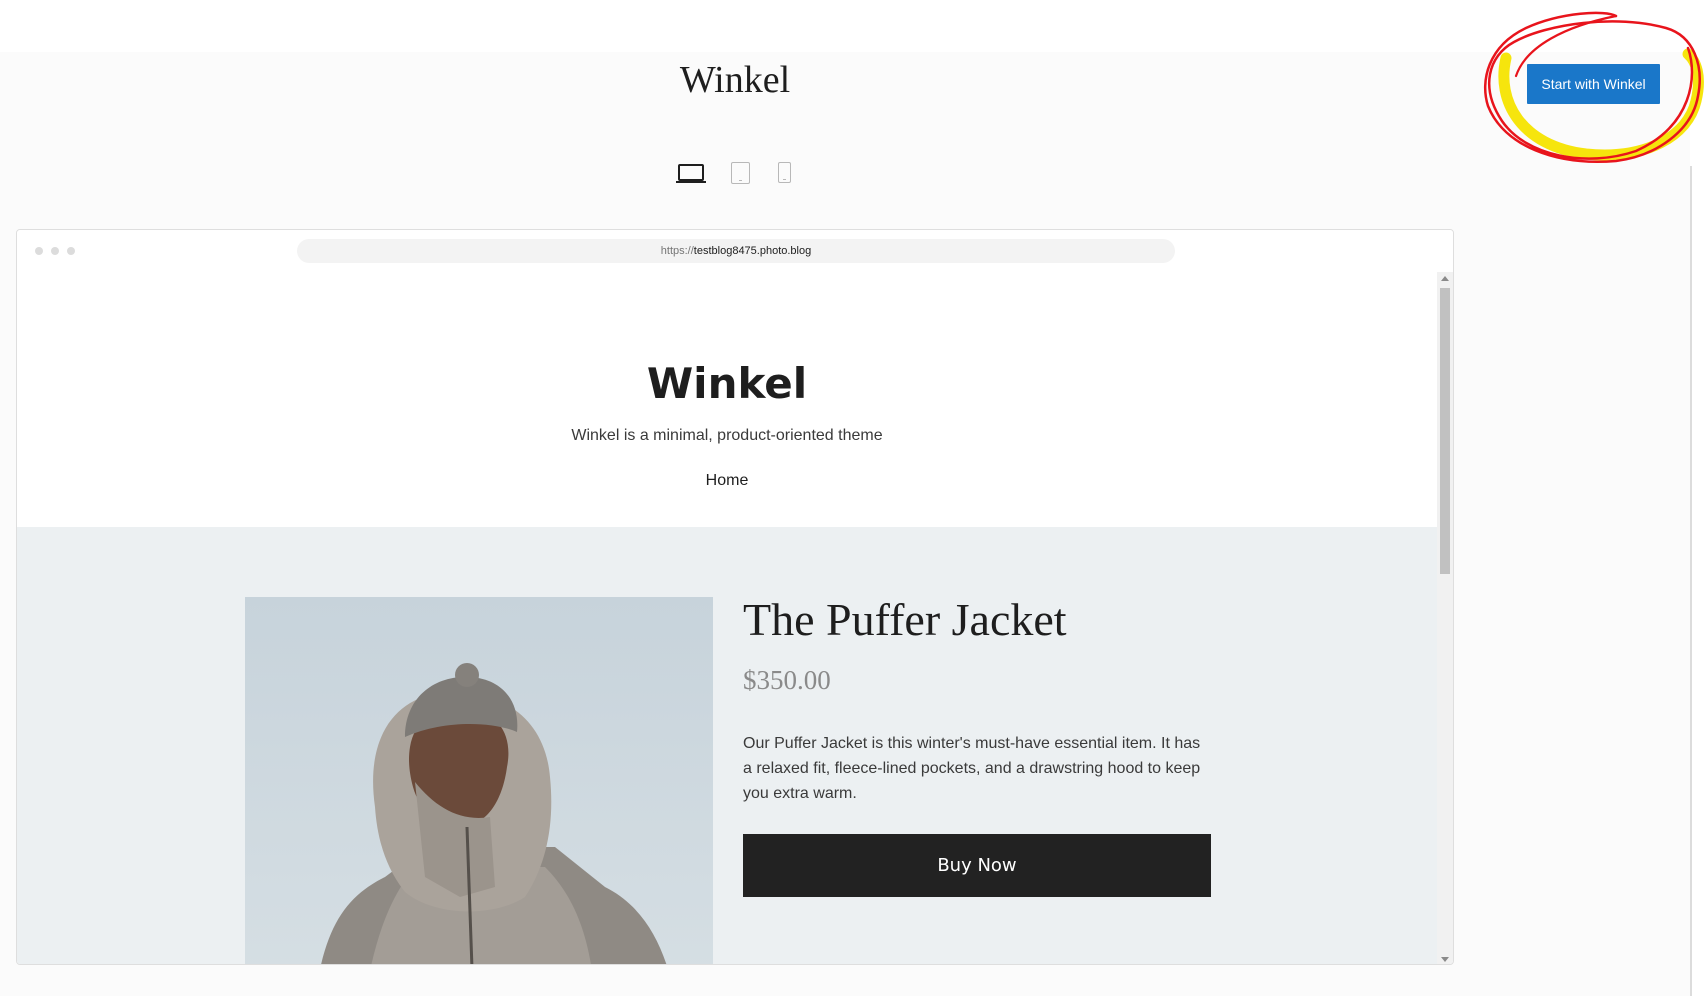  I want to click on product-title: The Puffer Jacket, so click(905, 619).